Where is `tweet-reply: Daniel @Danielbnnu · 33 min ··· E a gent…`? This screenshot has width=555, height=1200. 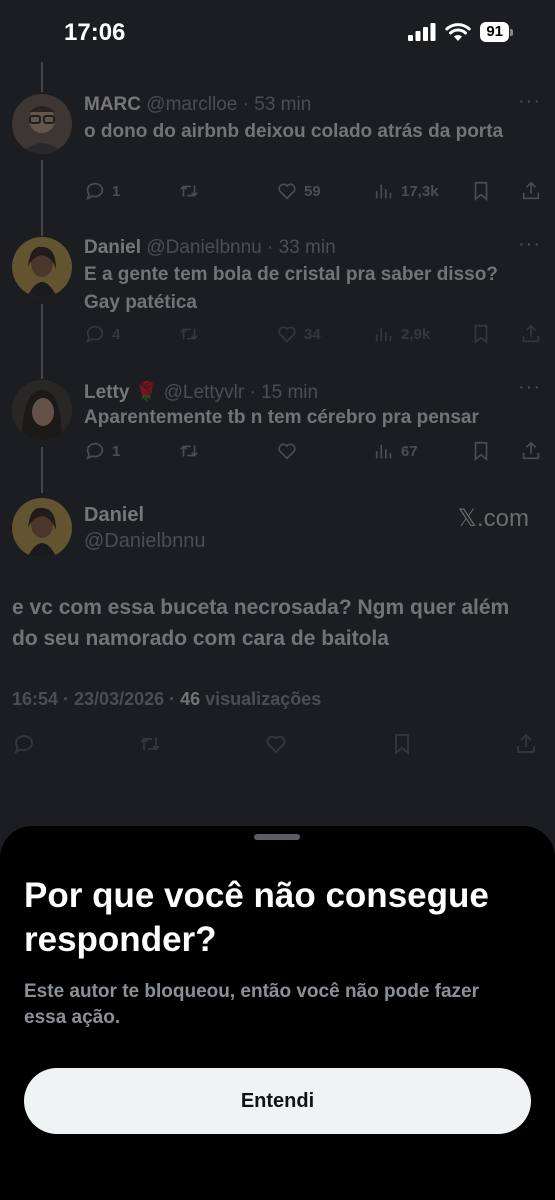 tweet-reply: Daniel @Danielbnnu · 33 min ··· E a gent… is located at coordinates (277, 295).